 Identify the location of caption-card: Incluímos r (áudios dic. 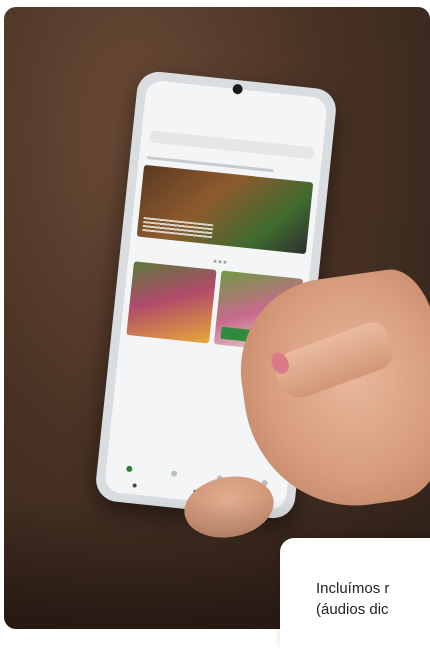
(355, 593).